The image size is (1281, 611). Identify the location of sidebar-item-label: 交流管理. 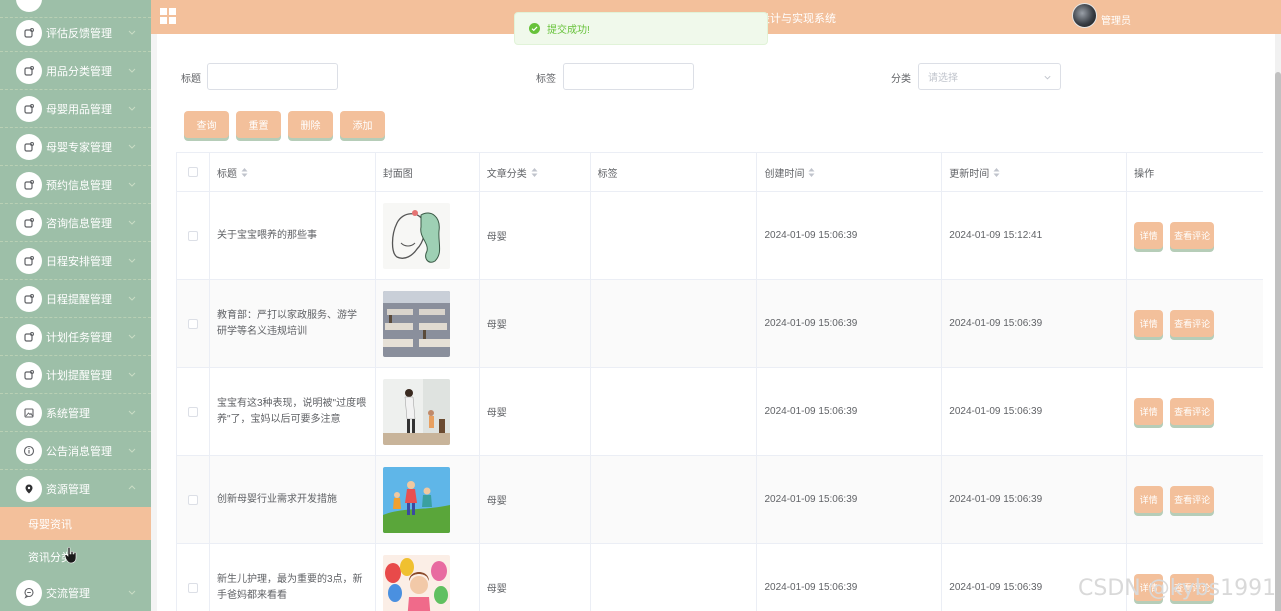
(68, 593).